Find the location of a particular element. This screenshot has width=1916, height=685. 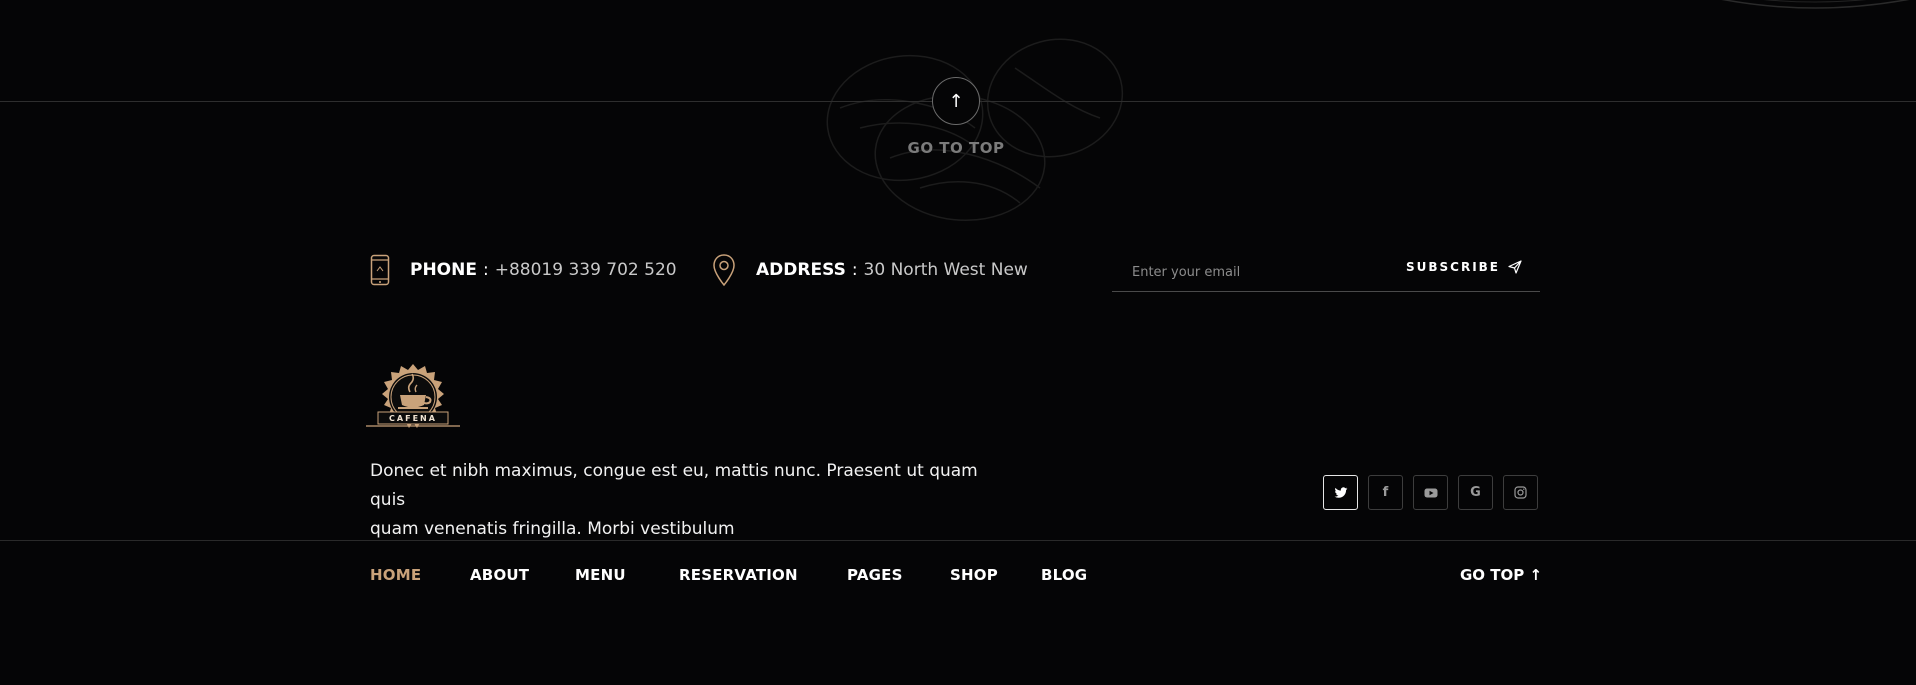

go-to-top-button: ↑ is located at coordinates (956, 101).